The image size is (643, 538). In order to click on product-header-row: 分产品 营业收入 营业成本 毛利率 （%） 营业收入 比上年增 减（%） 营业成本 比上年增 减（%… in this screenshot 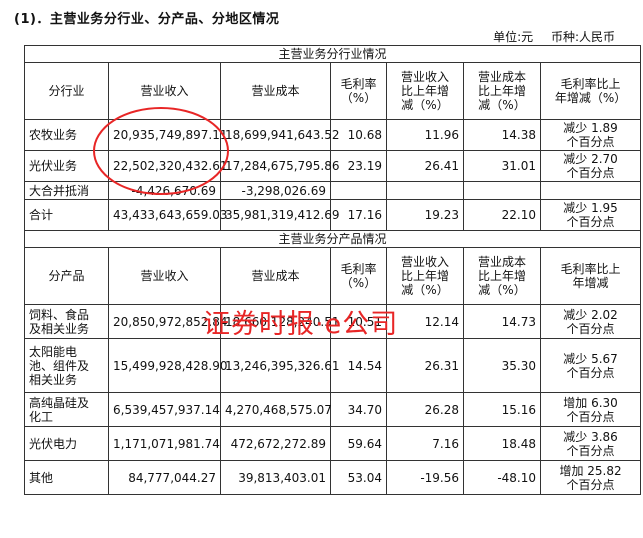, I will do `click(333, 276)`.